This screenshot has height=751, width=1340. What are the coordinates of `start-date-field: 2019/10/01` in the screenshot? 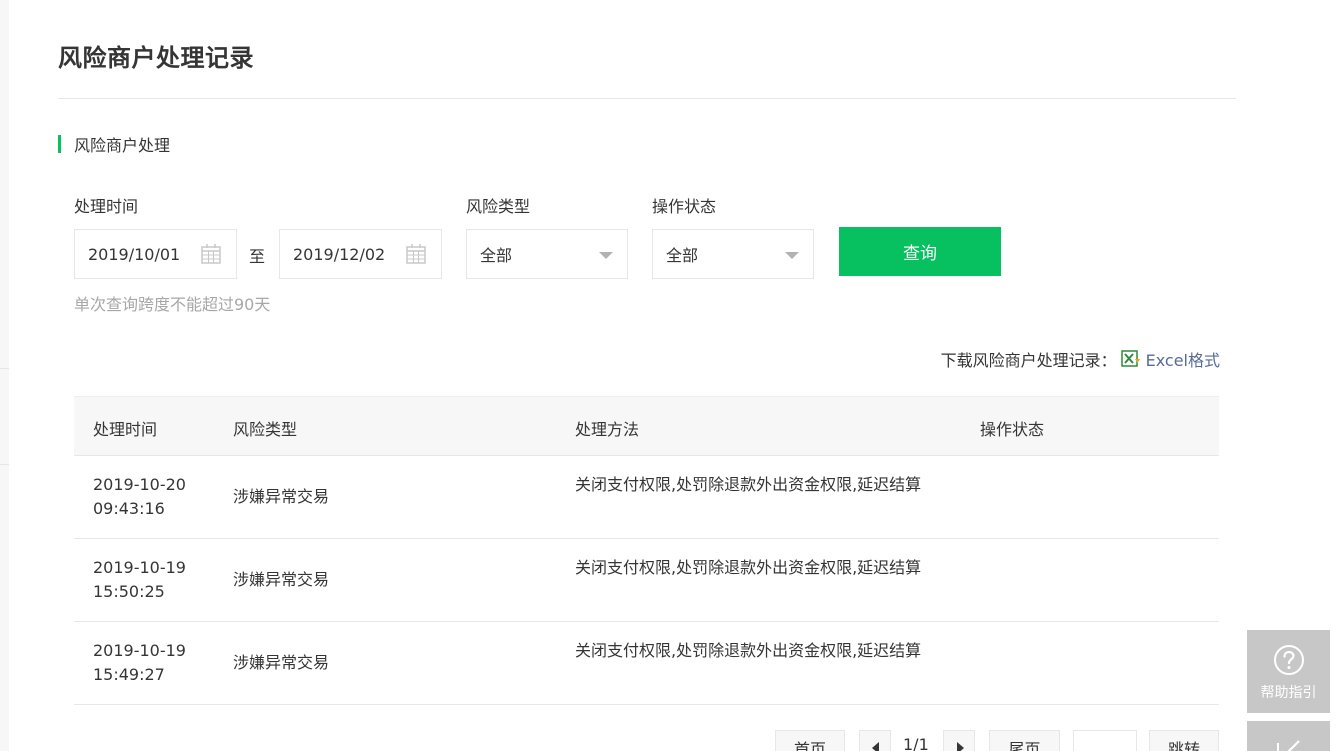 It's located at (155, 254).